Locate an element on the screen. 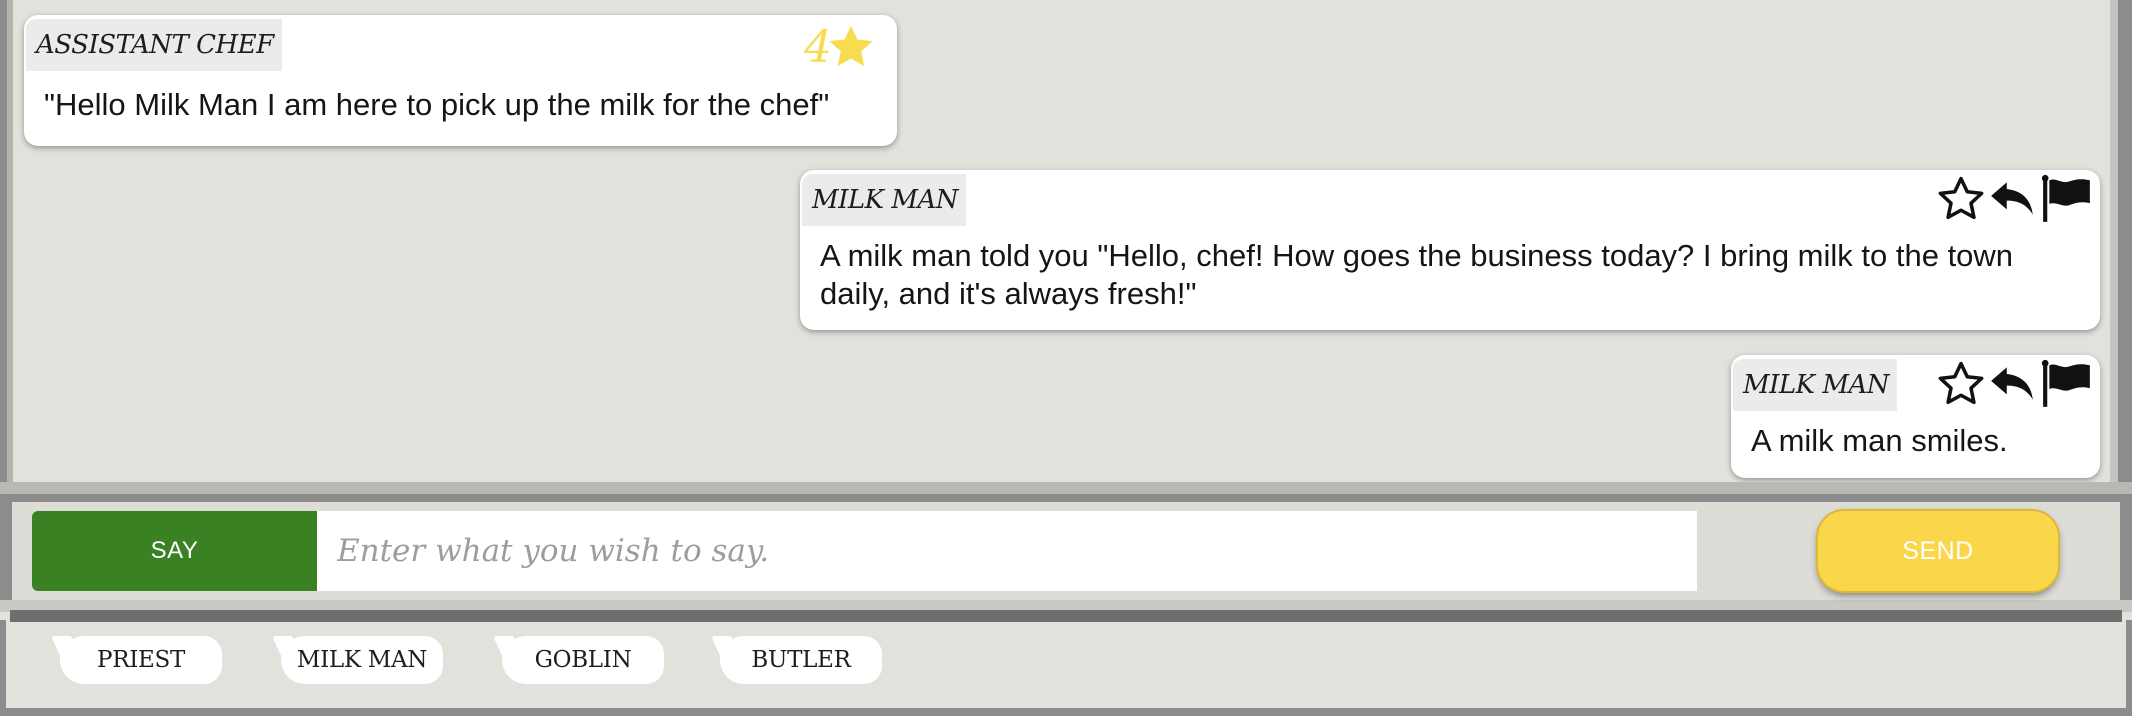 This screenshot has width=2132, height=716. character-chip-label: MILK MAN is located at coordinates (362, 660).